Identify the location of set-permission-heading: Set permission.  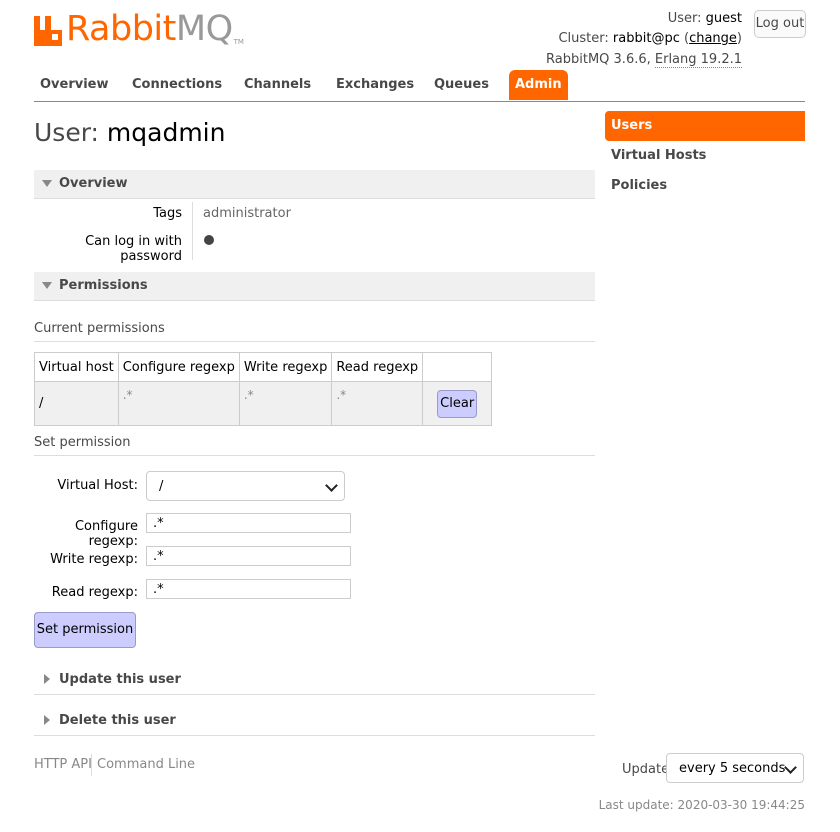
(314, 445).